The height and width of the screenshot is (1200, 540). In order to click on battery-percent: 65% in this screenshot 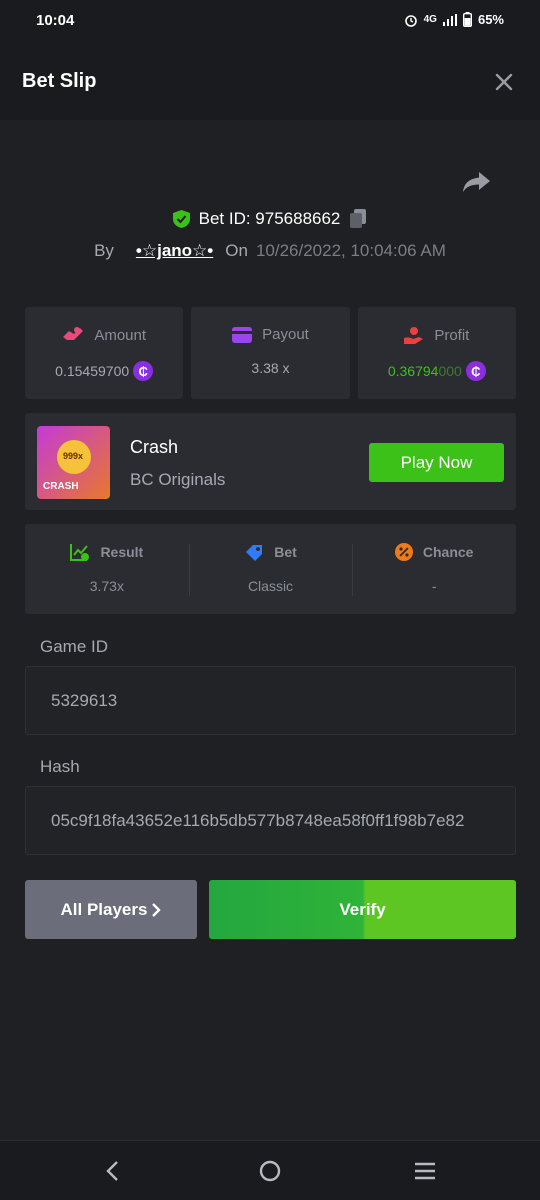, I will do `click(490, 19)`.